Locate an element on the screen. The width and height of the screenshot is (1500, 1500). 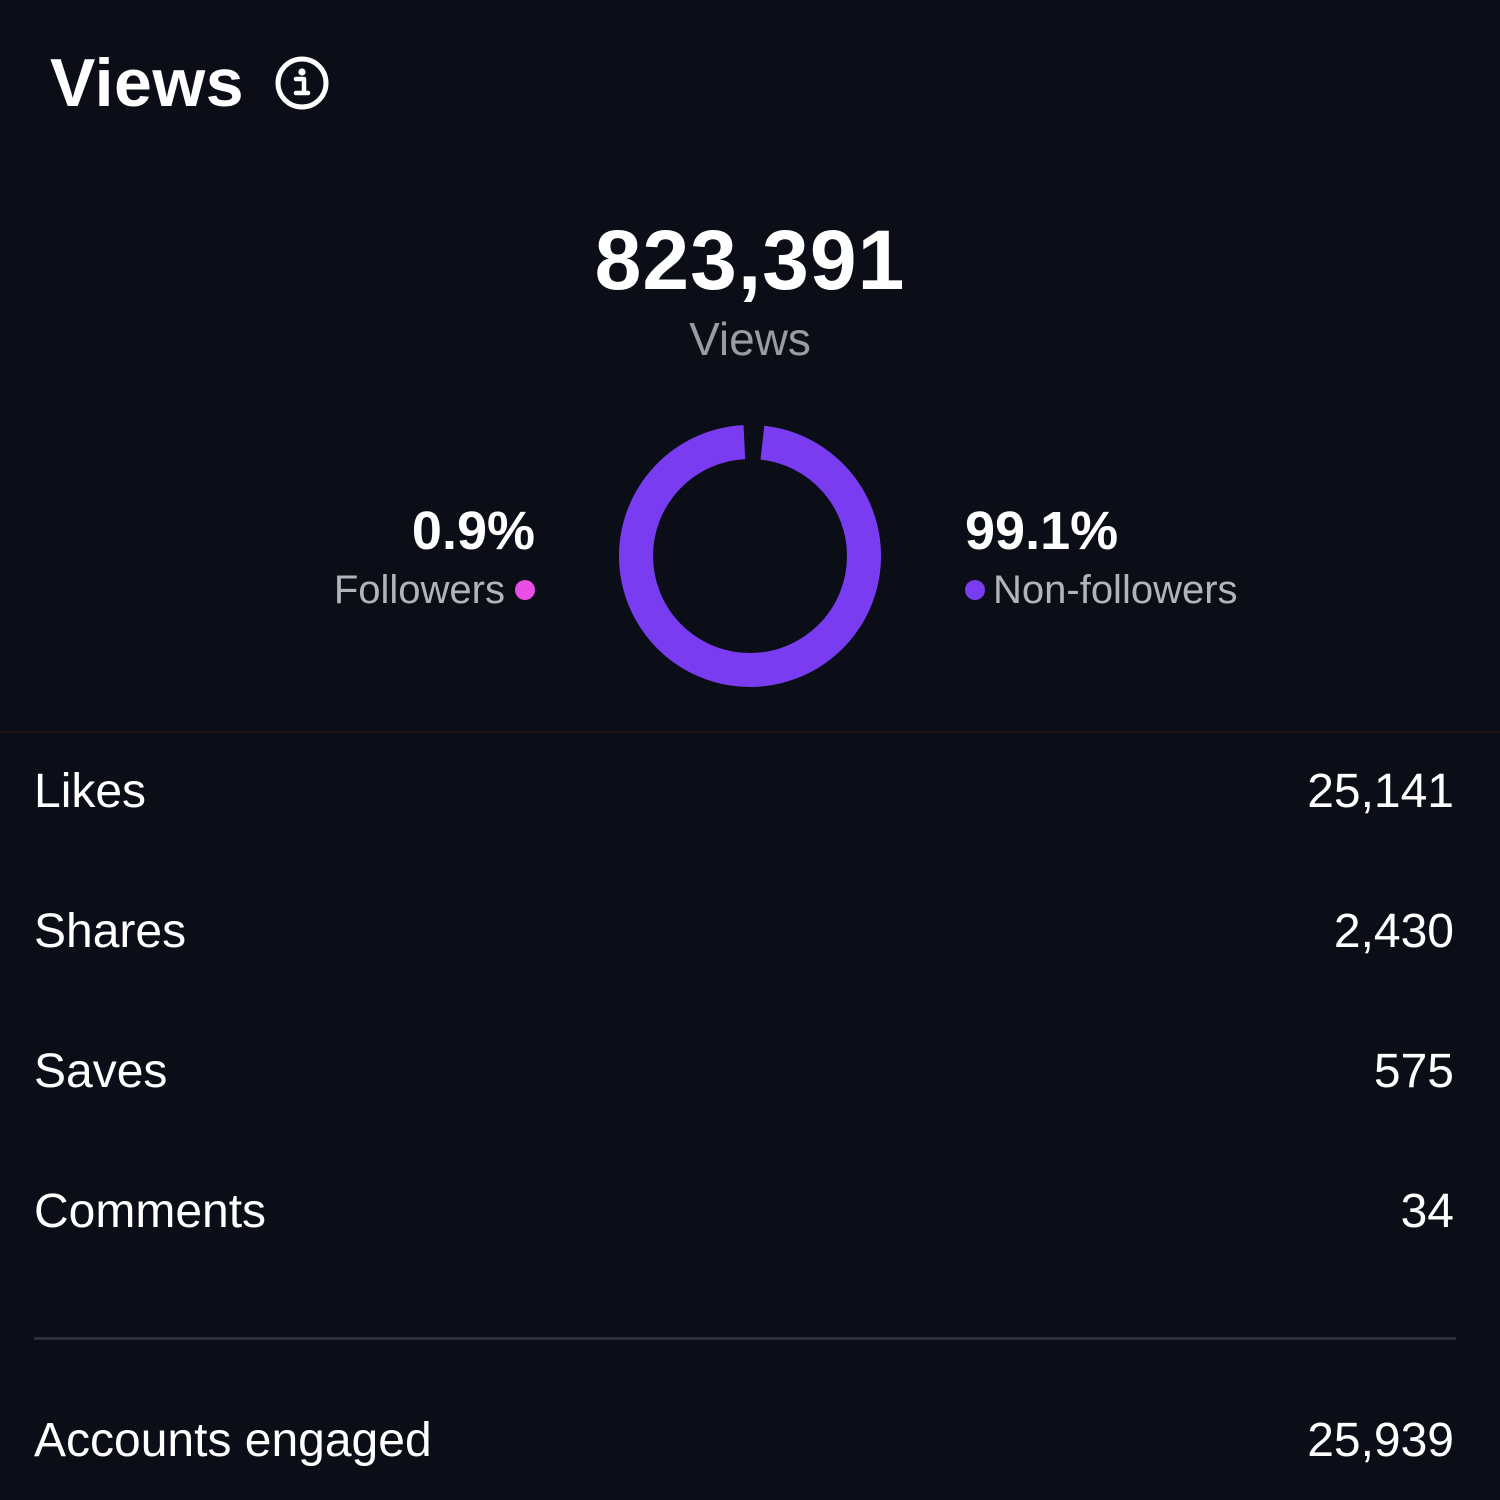
followers-percent: 0.9% is located at coordinates (473, 531).